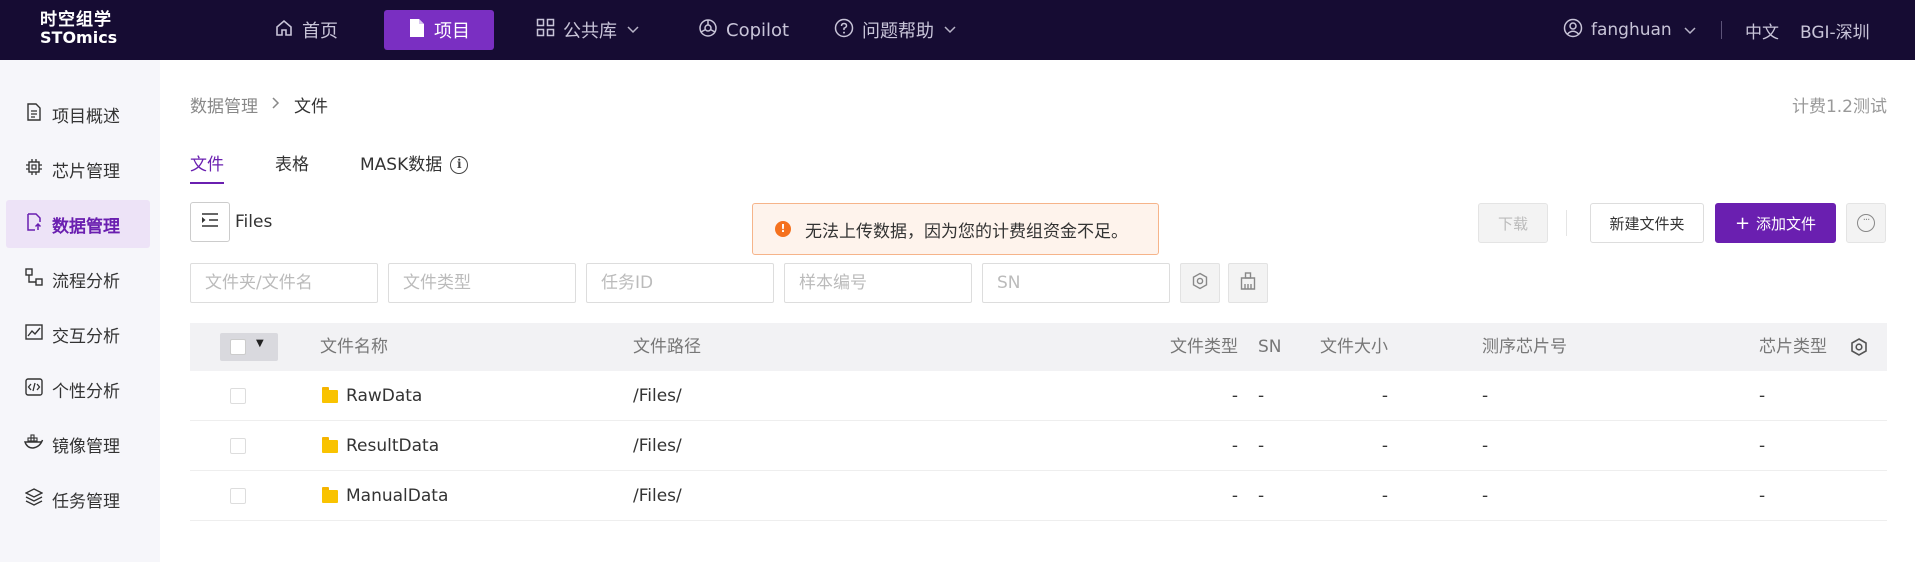  What do you see at coordinates (708, 30) in the screenshot?
I see `copilot-icon` at bounding box center [708, 30].